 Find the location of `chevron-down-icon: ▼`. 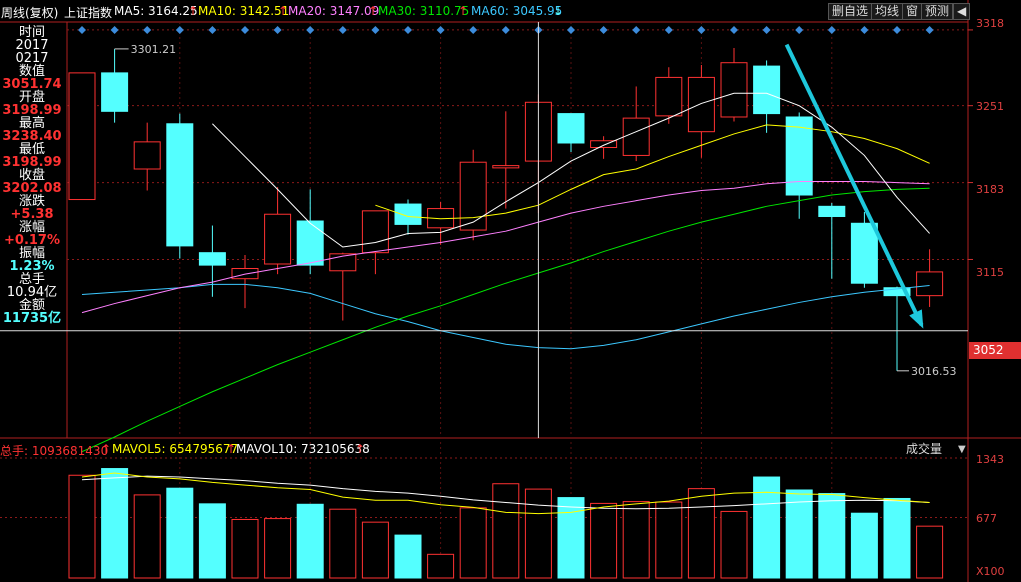

chevron-down-icon: ▼ is located at coordinates (962, 449).